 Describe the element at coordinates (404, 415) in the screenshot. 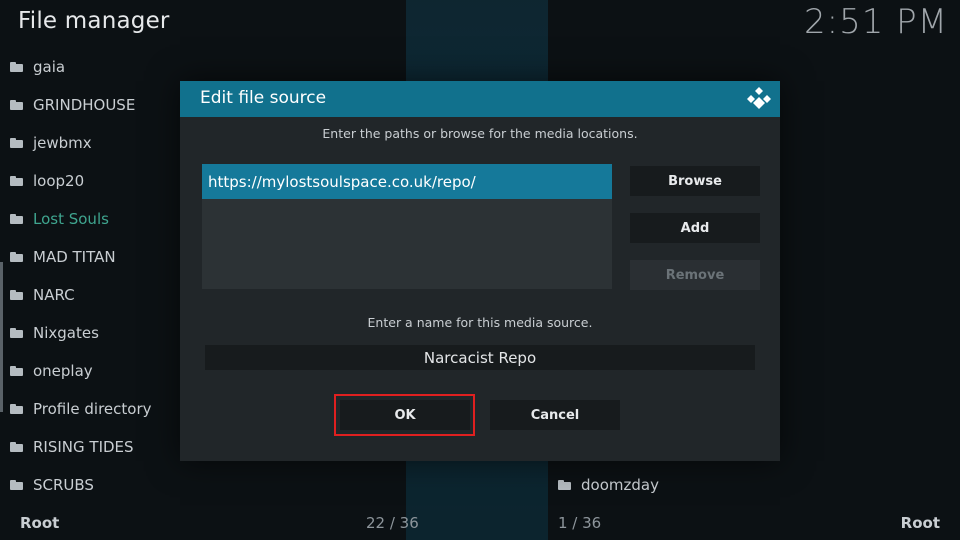

I see `highlight-box` at that location.